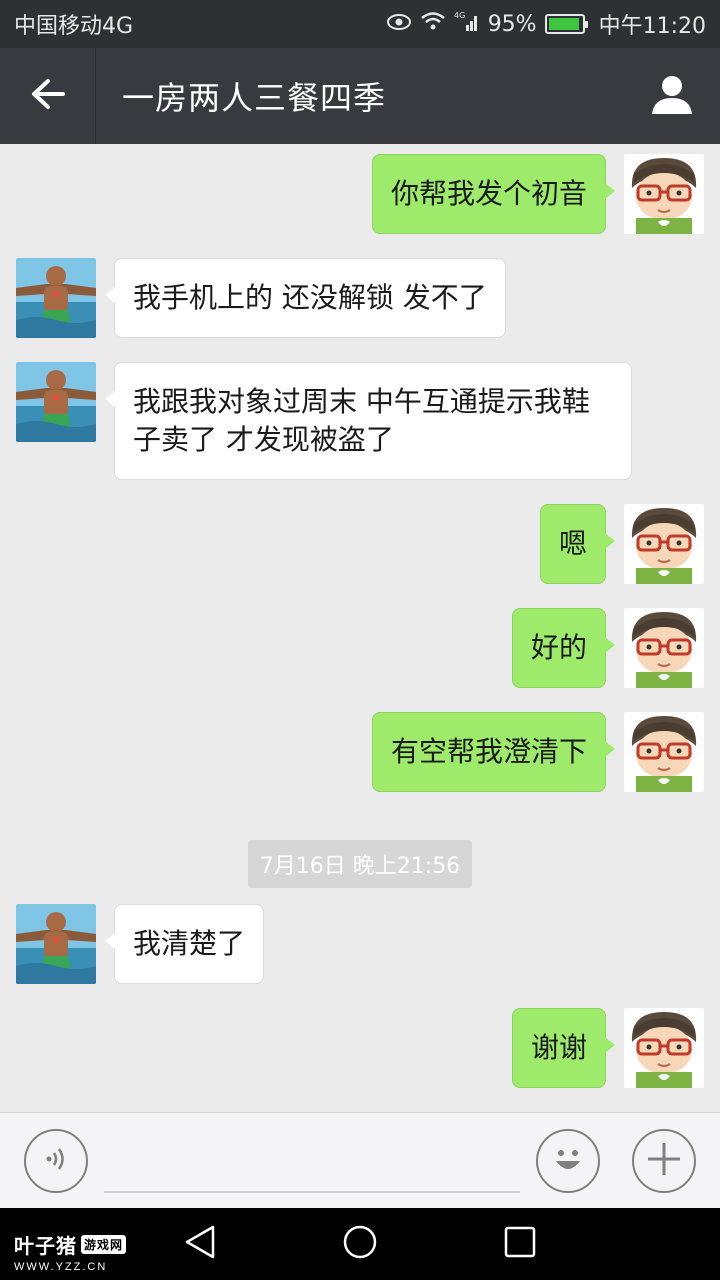 This screenshot has height=1280, width=720. What do you see at coordinates (563, 648) in the screenshot?
I see `message-bubble: 好的` at bounding box center [563, 648].